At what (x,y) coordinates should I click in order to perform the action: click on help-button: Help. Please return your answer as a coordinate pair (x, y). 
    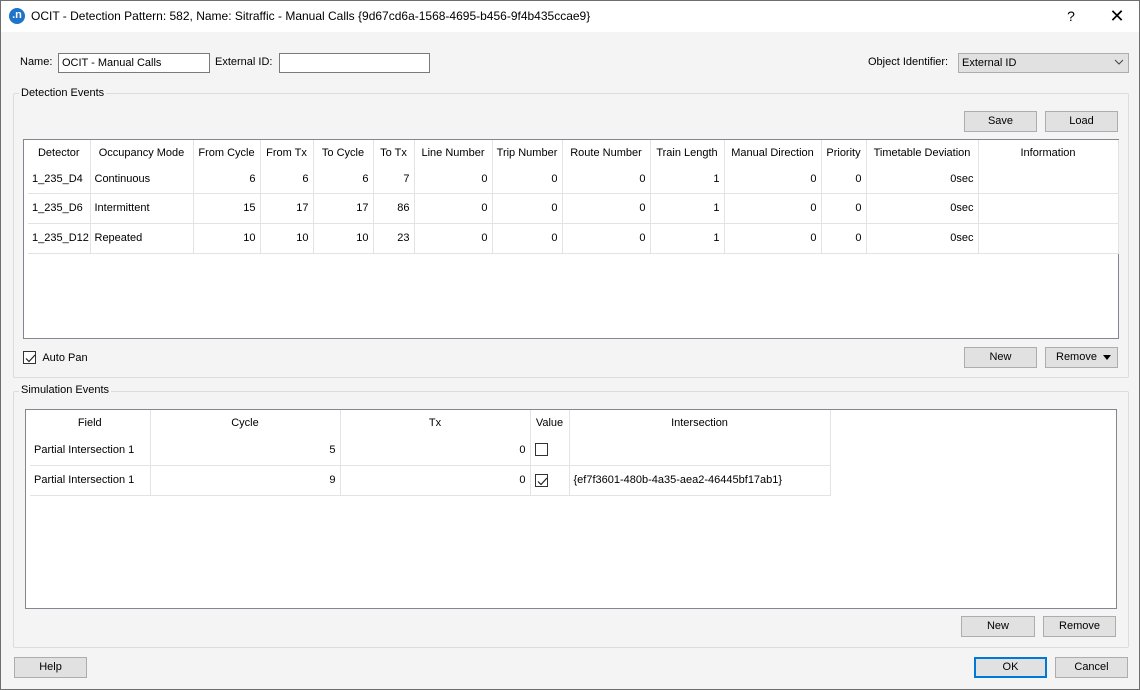
    Looking at the image, I should click on (50, 667).